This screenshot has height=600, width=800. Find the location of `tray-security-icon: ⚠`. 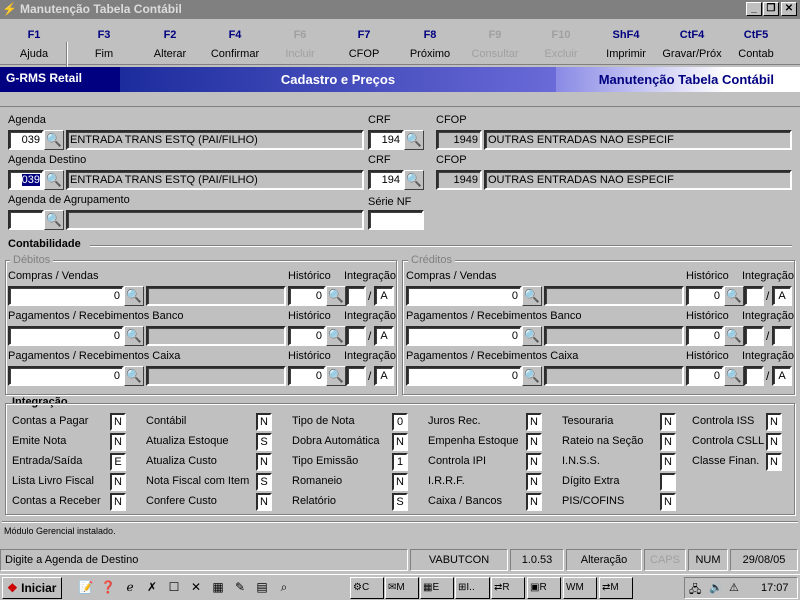

tray-security-icon: ⚠ is located at coordinates (734, 587).